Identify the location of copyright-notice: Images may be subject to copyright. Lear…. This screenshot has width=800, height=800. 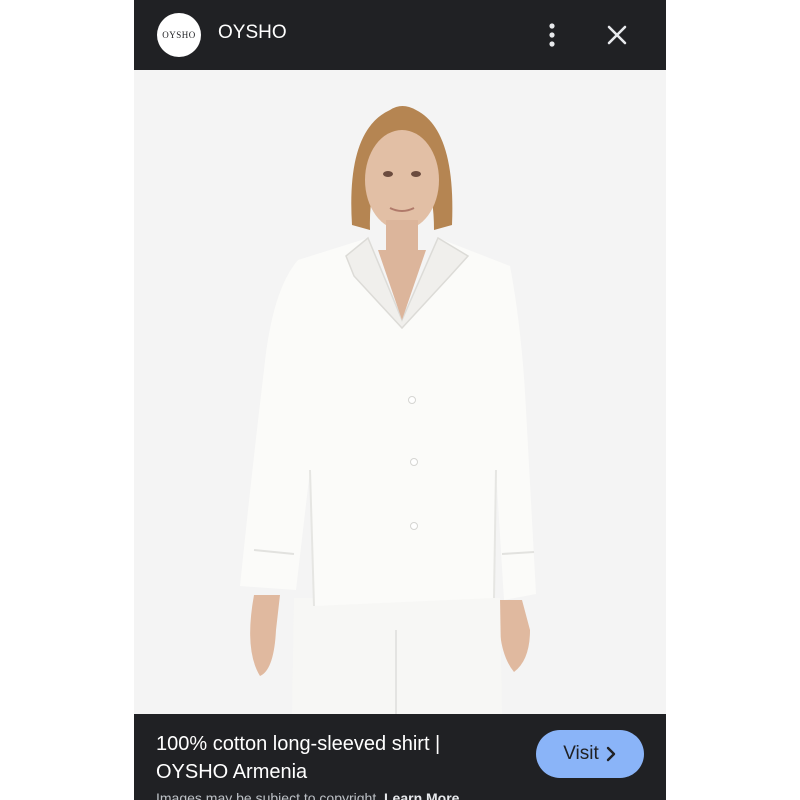
(307, 795).